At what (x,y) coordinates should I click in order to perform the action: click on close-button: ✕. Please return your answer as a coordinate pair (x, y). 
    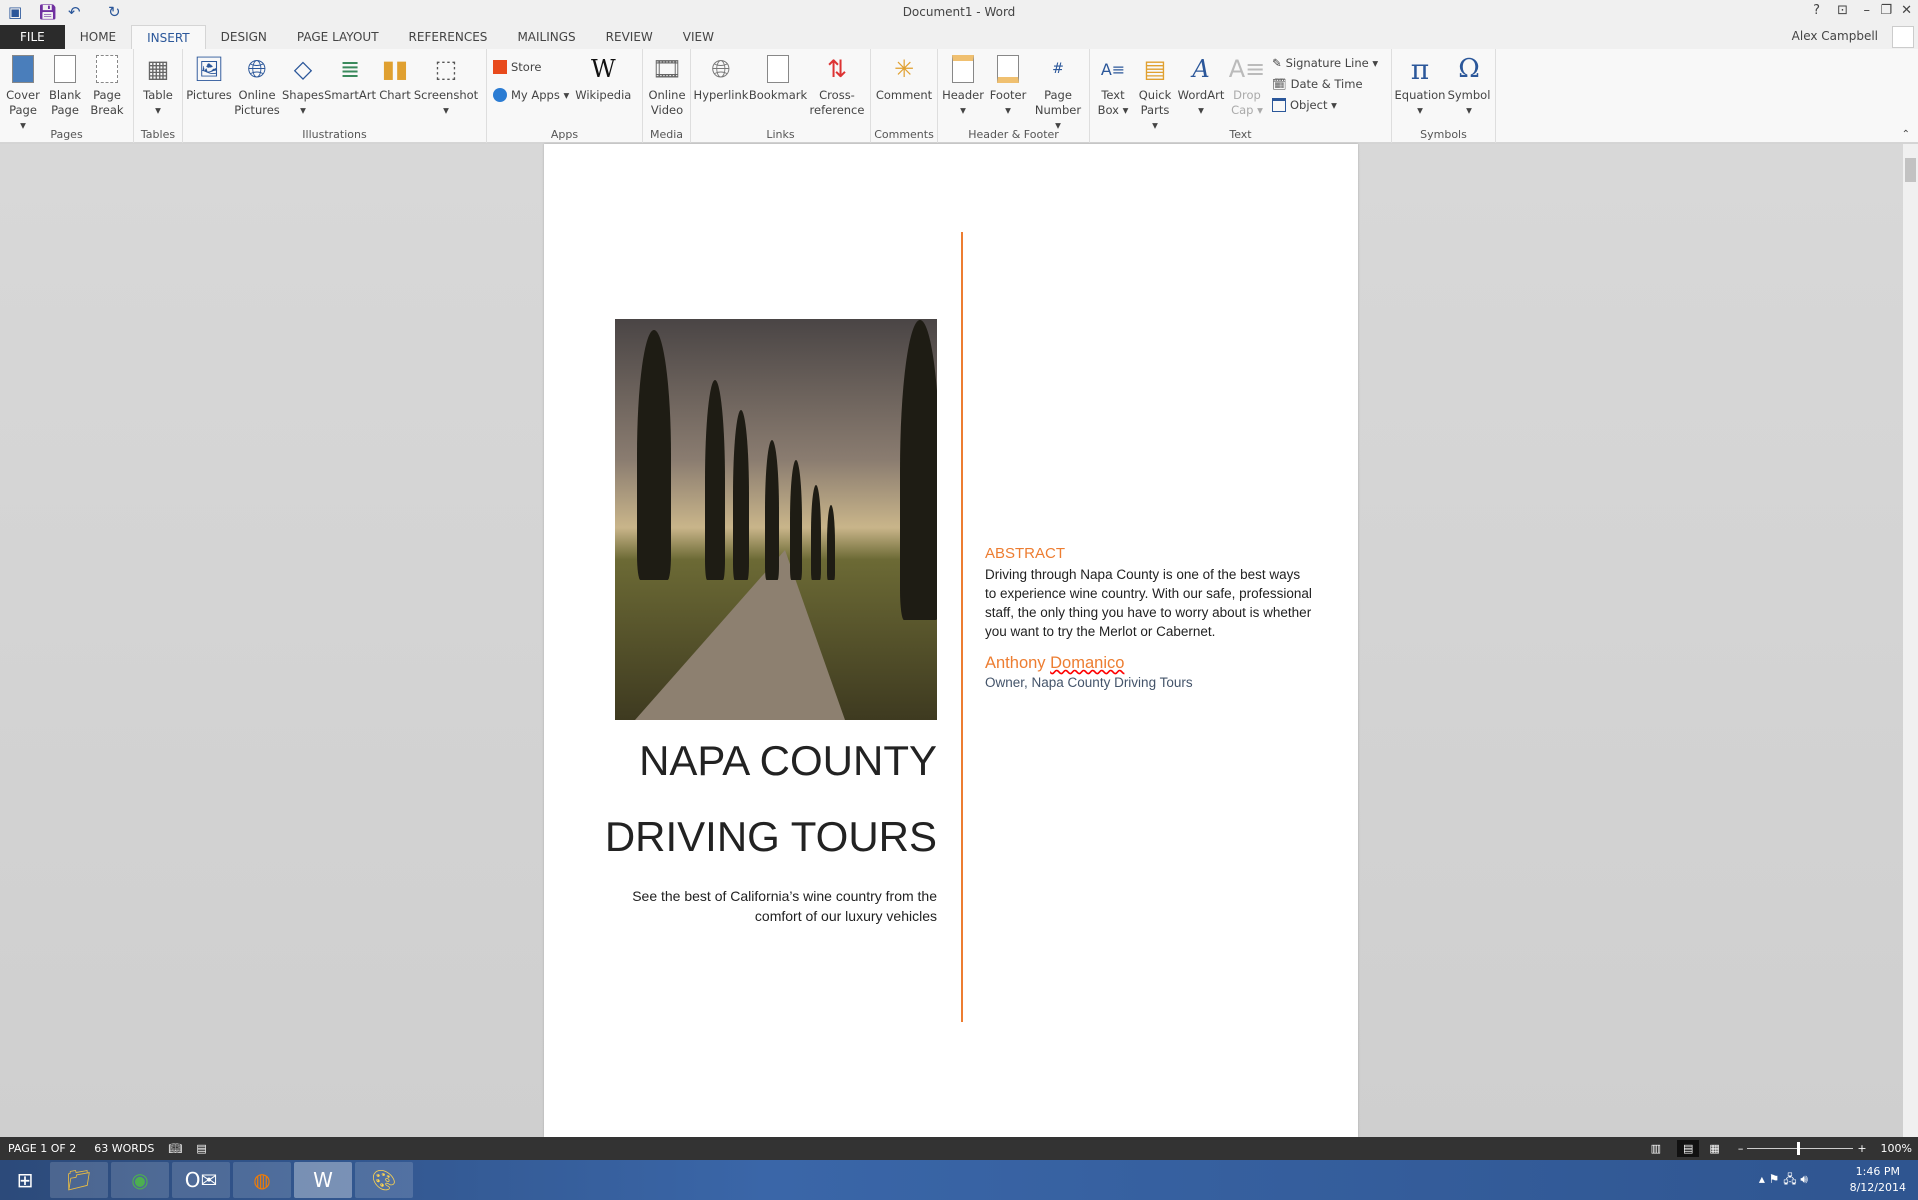
    Looking at the image, I should click on (1906, 10).